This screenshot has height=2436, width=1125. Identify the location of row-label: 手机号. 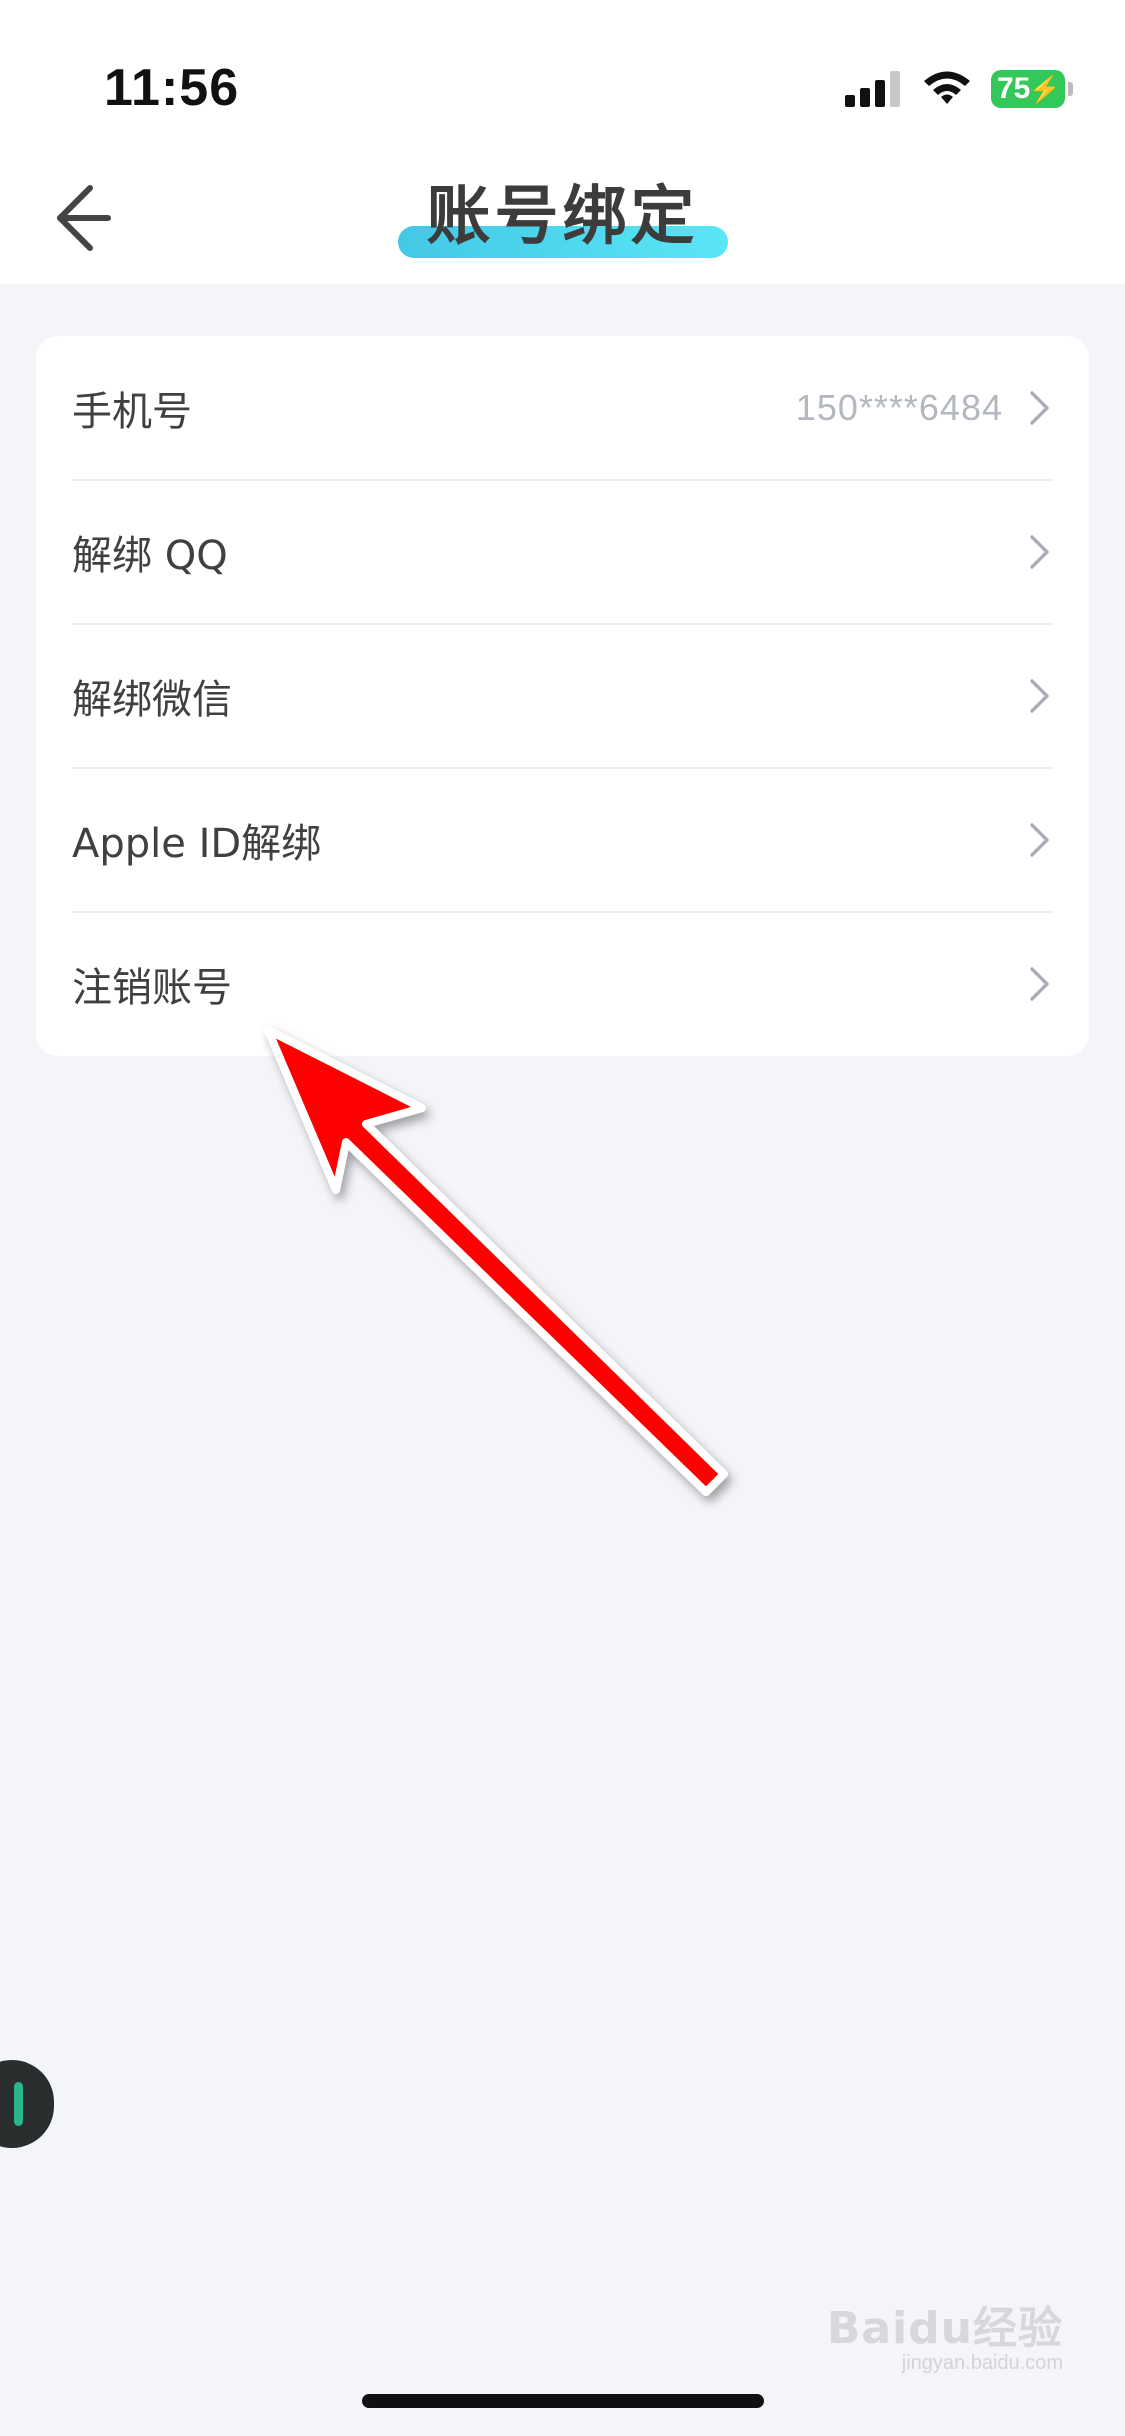
(132, 412).